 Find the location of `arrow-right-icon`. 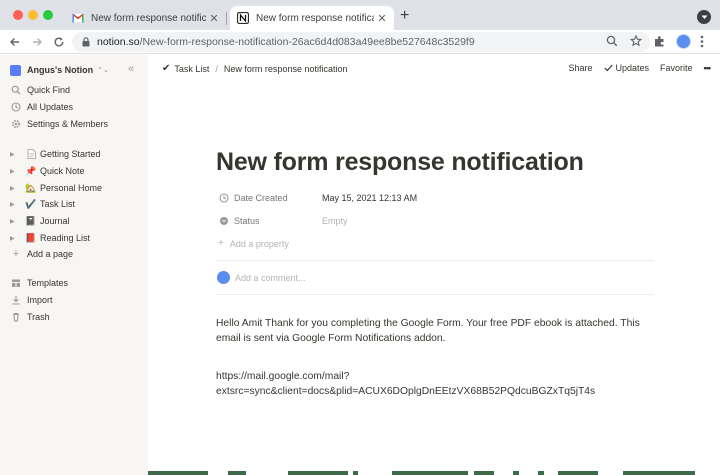

arrow-right-icon is located at coordinates (37, 42).